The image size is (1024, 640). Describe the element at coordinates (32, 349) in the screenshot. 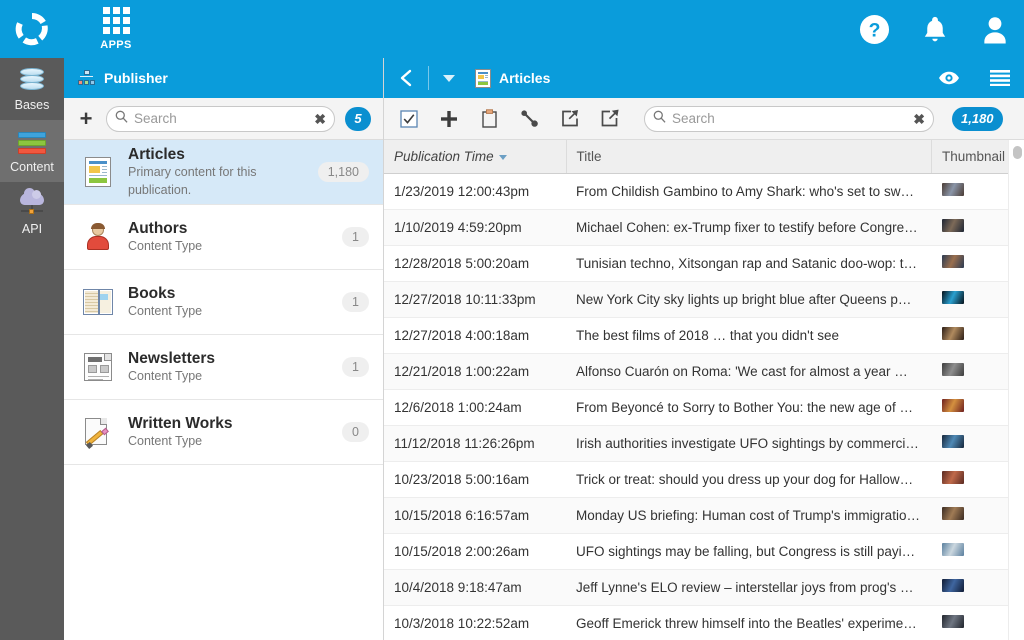

I see `left-rail: Bases Content API` at that location.